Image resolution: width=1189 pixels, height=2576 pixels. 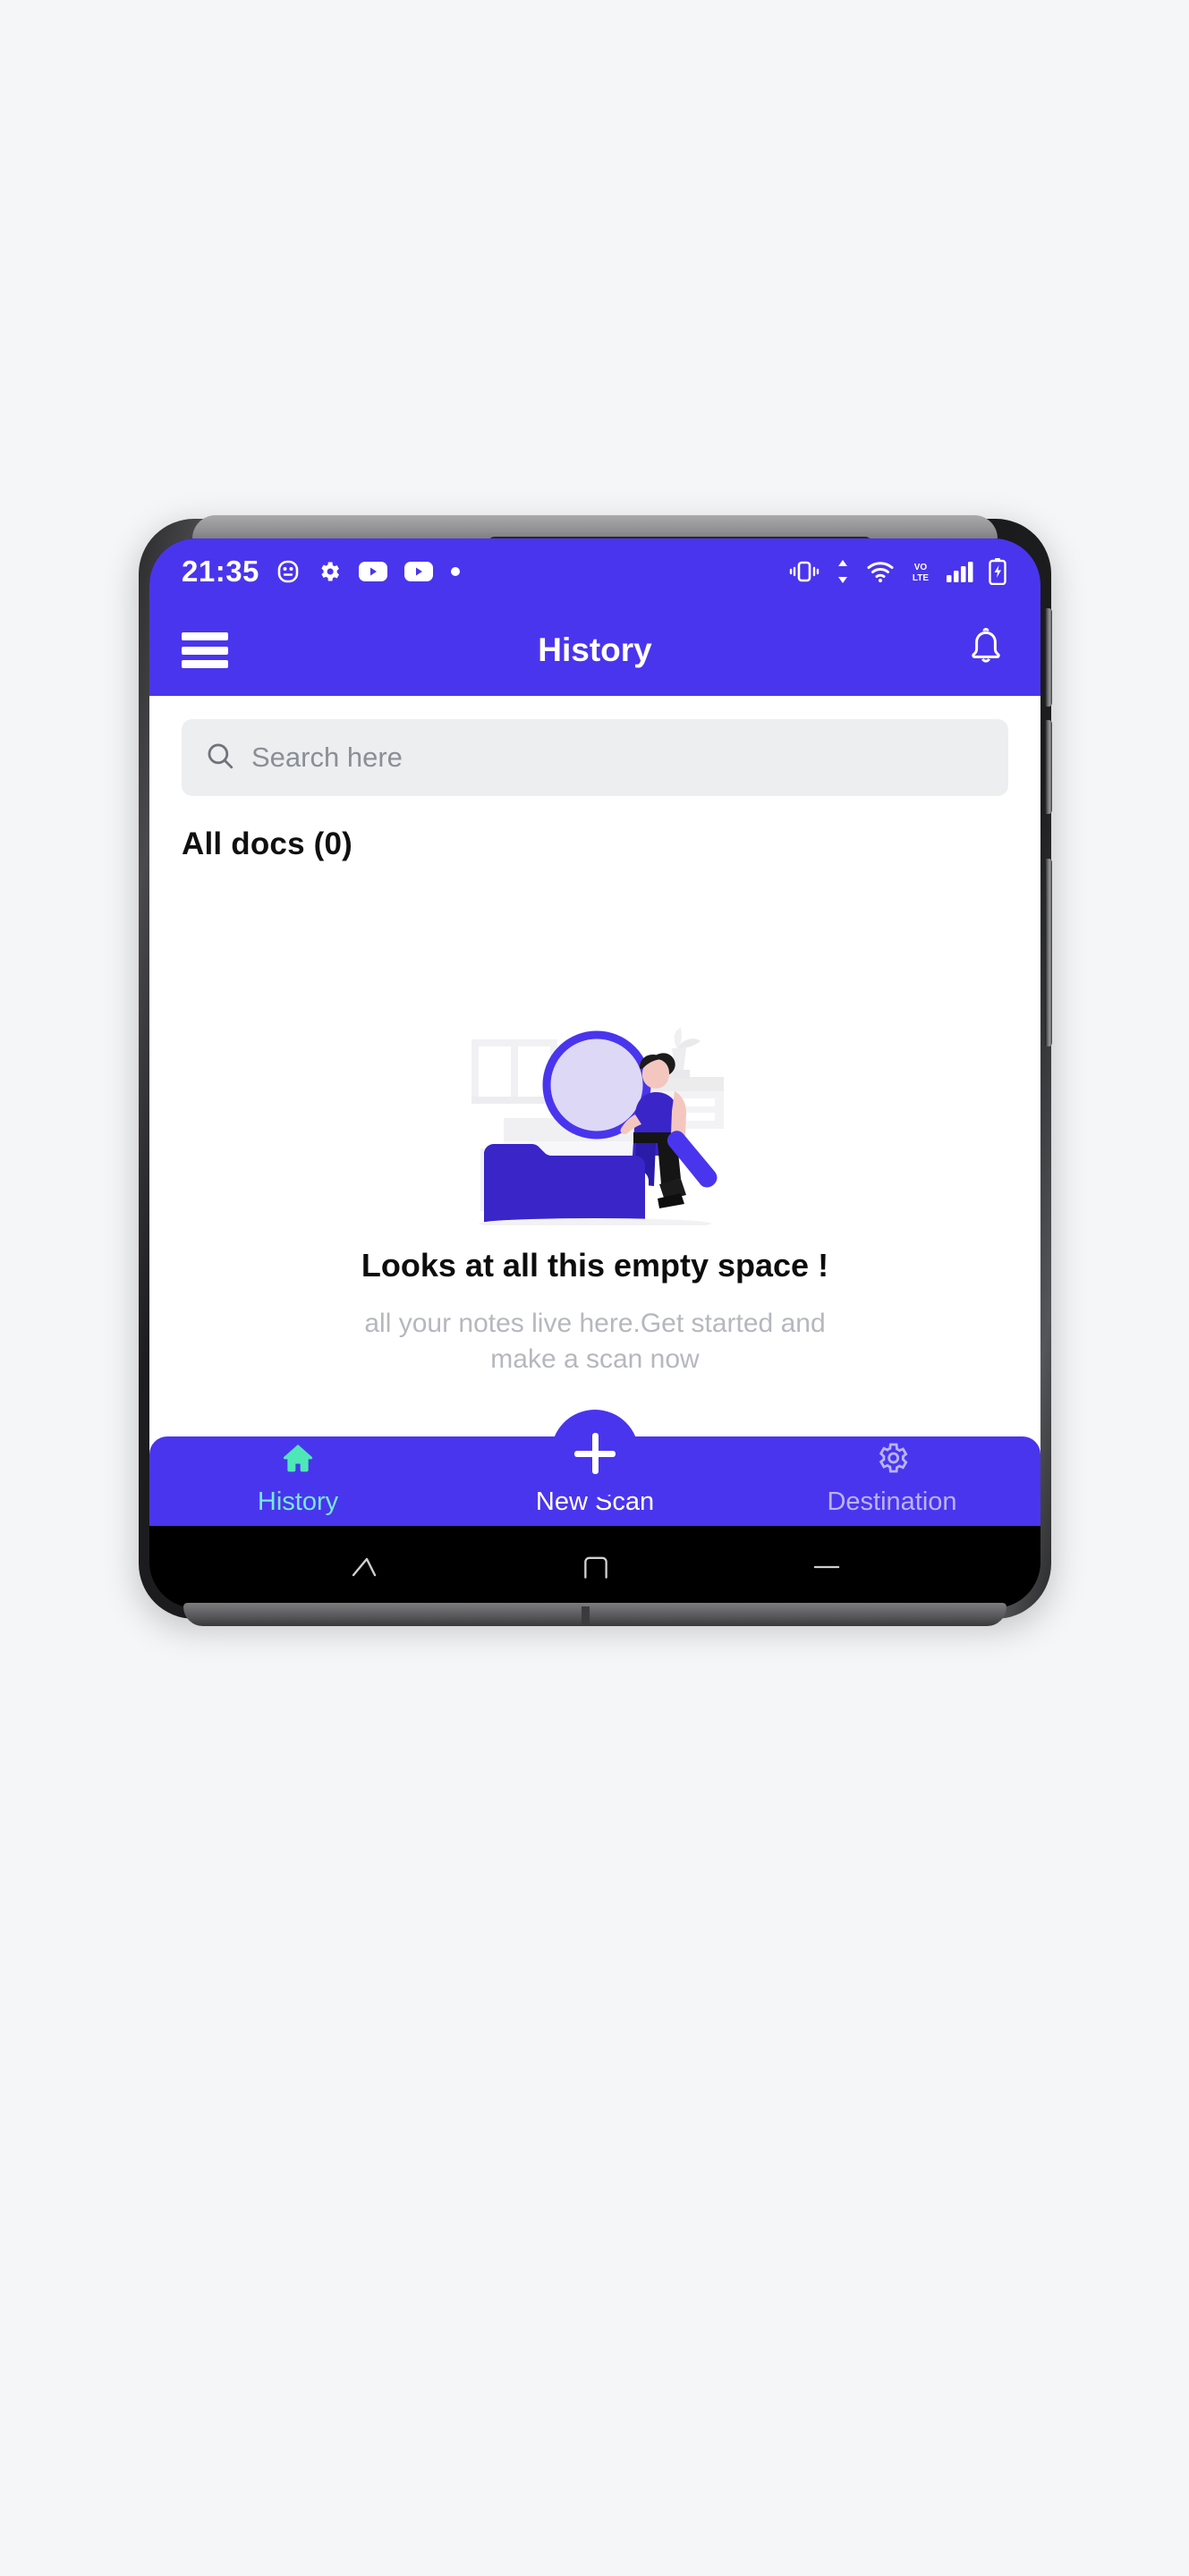 What do you see at coordinates (892, 1501) in the screenshot?
I see `nav-label-destination: Destination` at bounding box center [892, 1501].